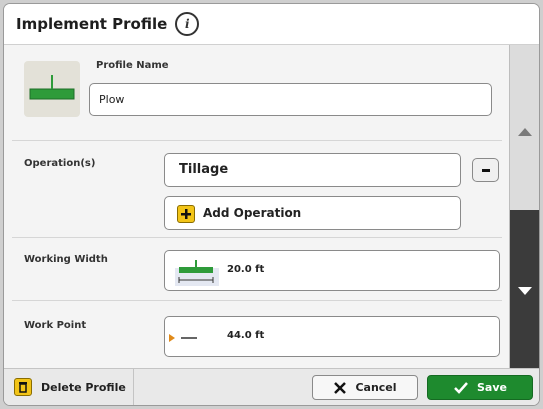 This screenshot has width=543, height=409. Describe the element at coordinates (461, 387) in the screenshot. I see `checkmark-icon` at that location.